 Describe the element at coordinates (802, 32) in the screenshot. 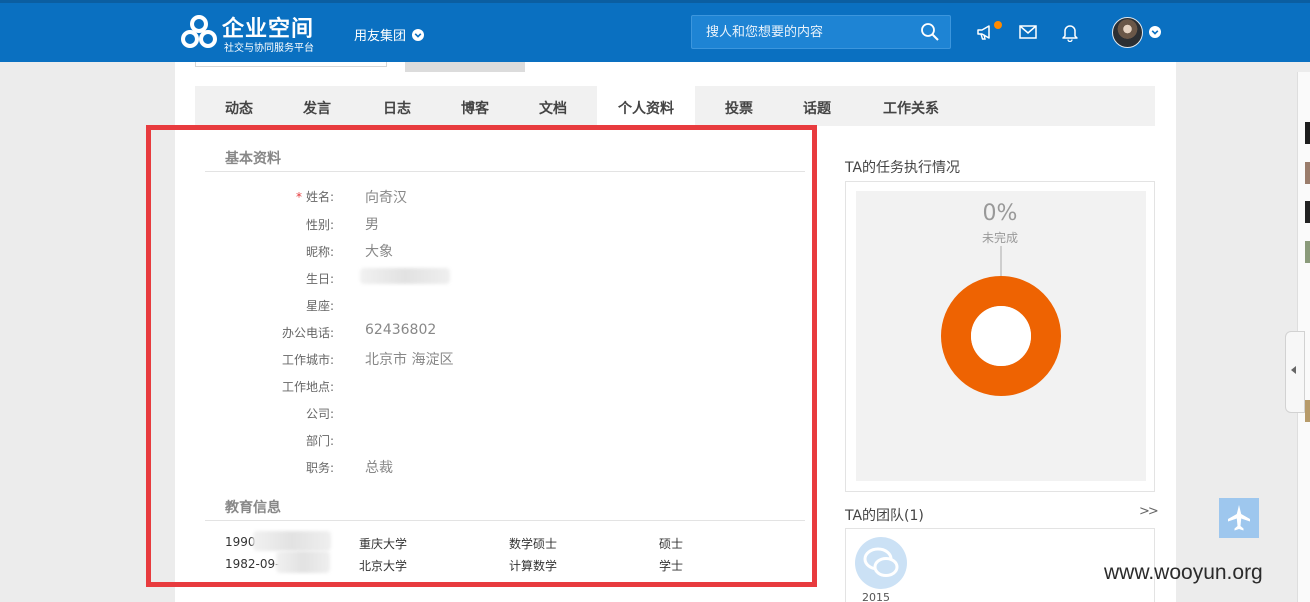

I see `search-input` at that location.